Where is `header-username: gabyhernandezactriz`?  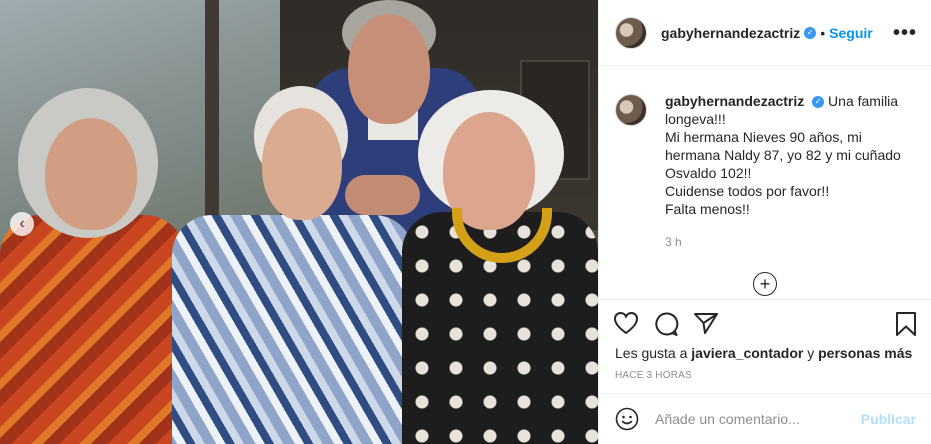
header-username: gabyhernandezactriz is located at coordinates (730, 33).